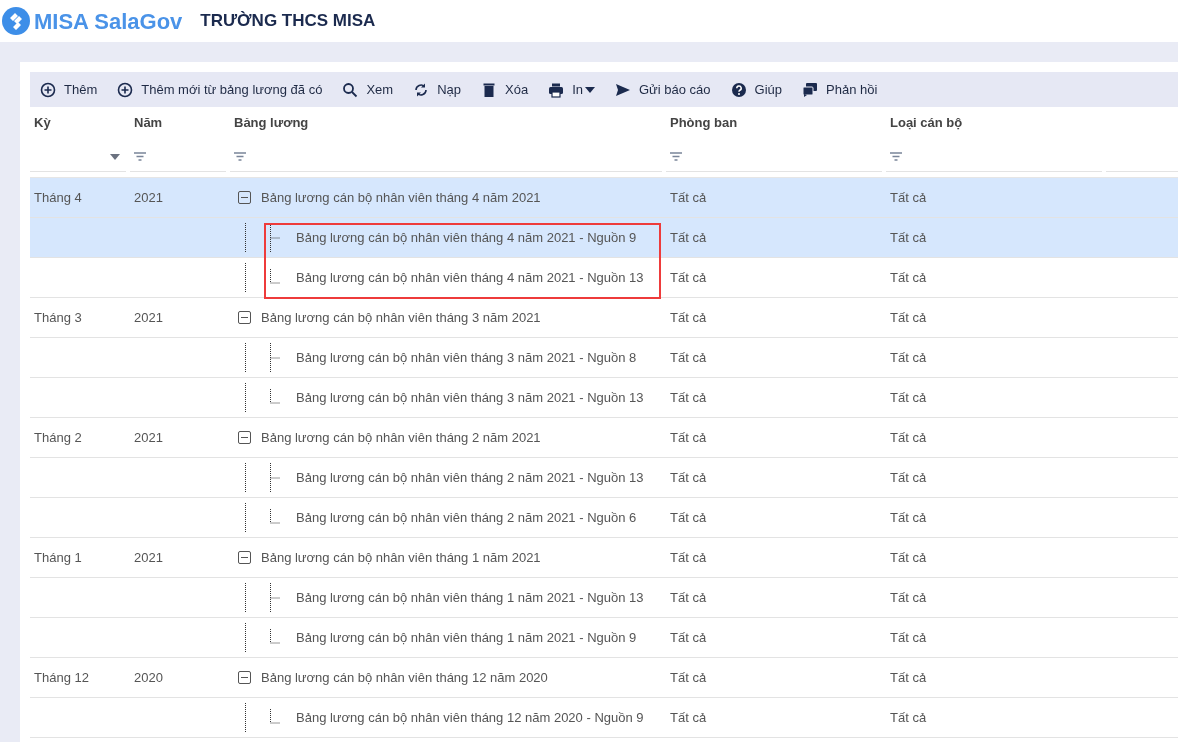  I want to click on table-row: Tháng 4 2021 Bảng lương cán bộ nhân viên tháng 4 năm 2021 Tất cả Tất cả, so click(604, 198).